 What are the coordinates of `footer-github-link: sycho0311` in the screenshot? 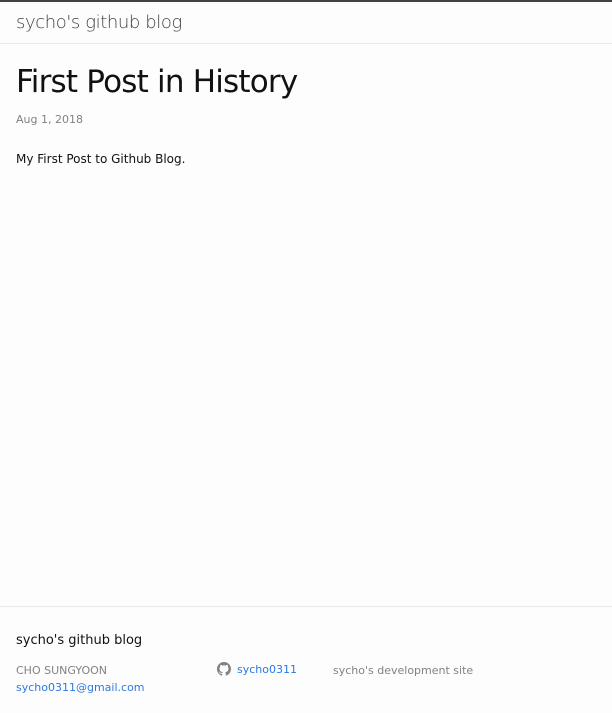 It's located at (257, 669).